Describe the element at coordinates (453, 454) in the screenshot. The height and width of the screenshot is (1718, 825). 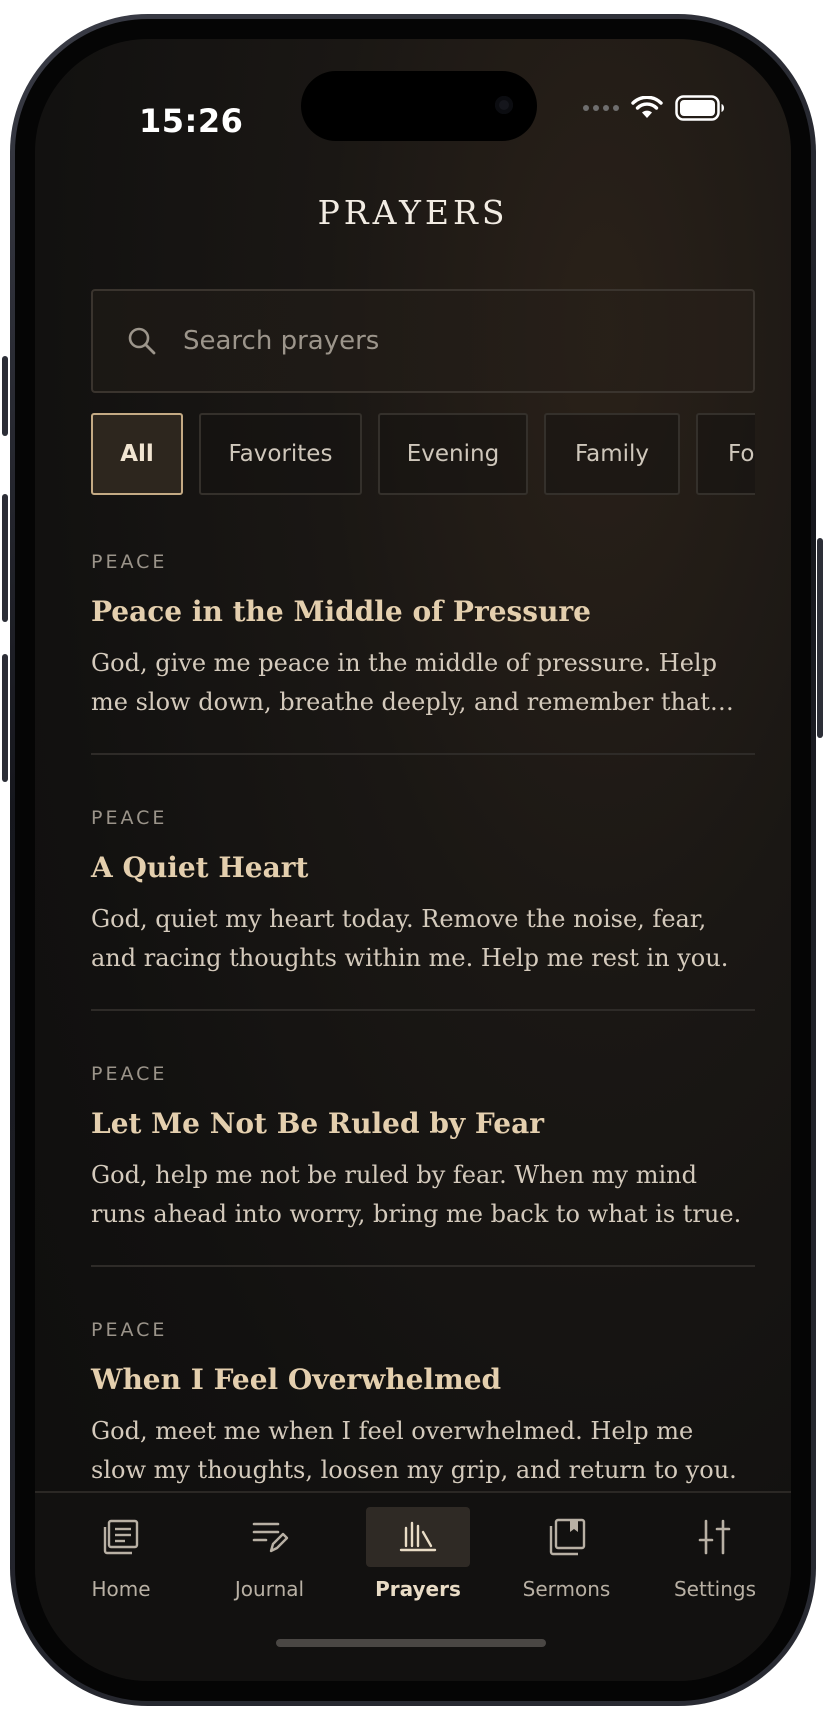
I see `filter-chip-evening: Evening` at that location.